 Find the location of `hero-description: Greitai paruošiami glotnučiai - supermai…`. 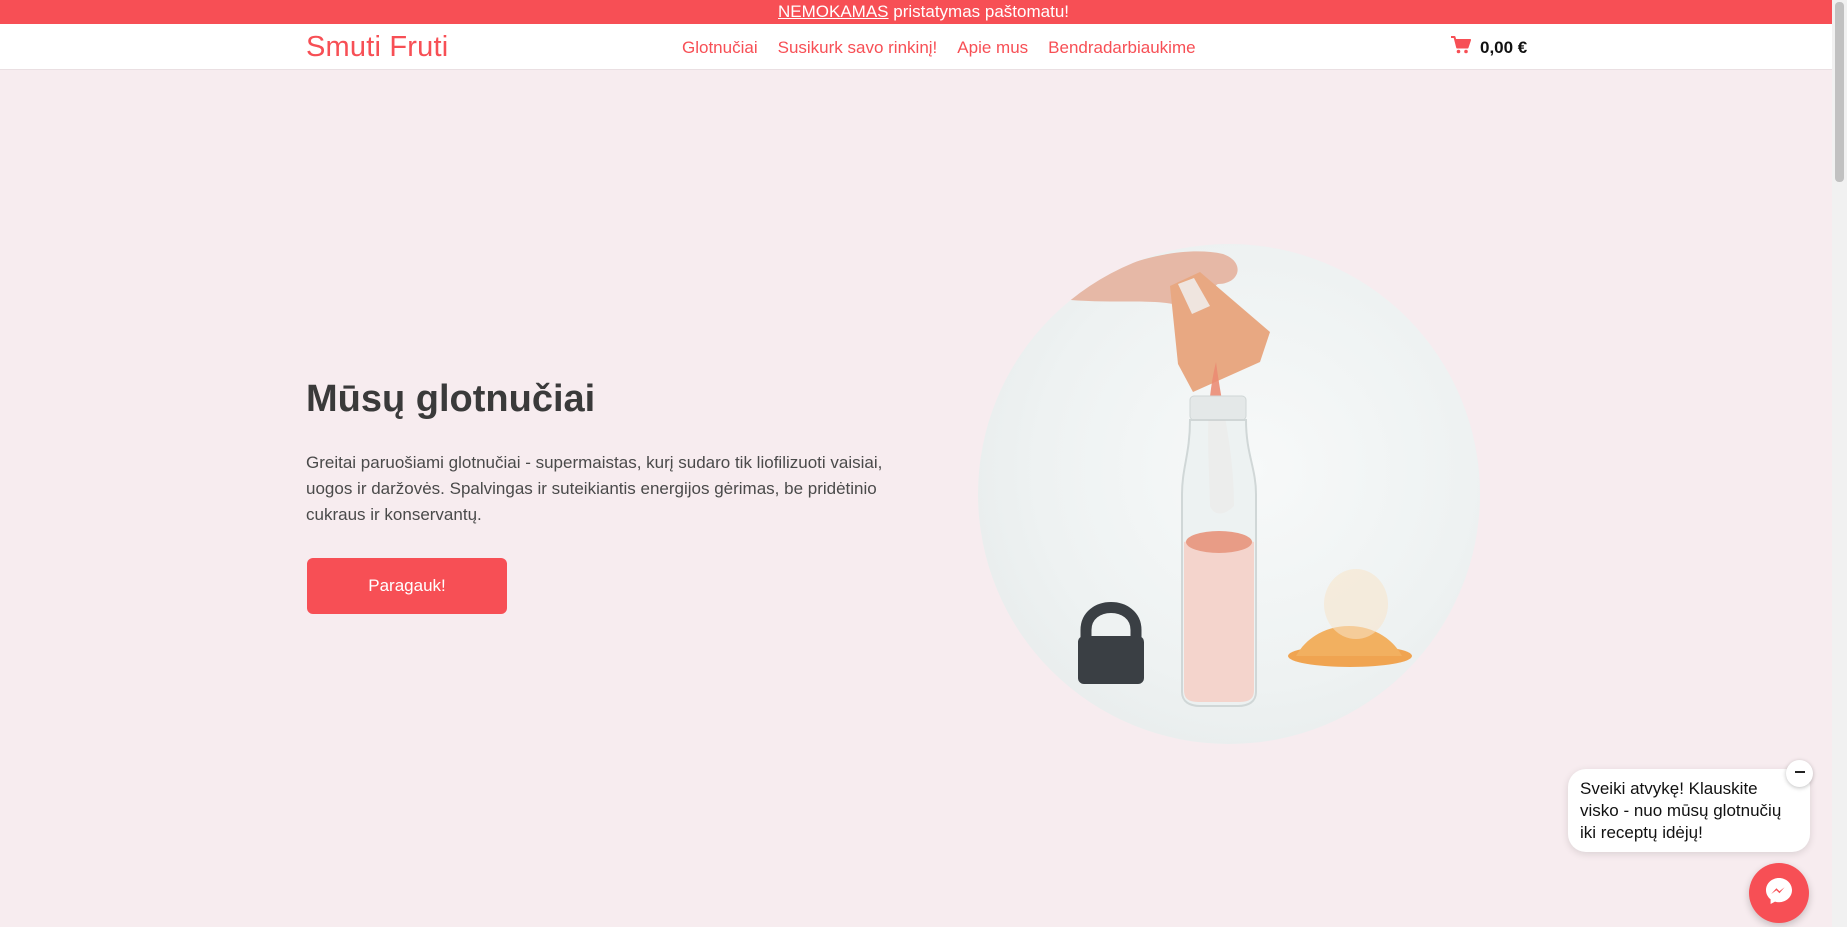

hero-description: Greitai paruošiami glotnučiai - supermai… is located at coordinates (594, 488).